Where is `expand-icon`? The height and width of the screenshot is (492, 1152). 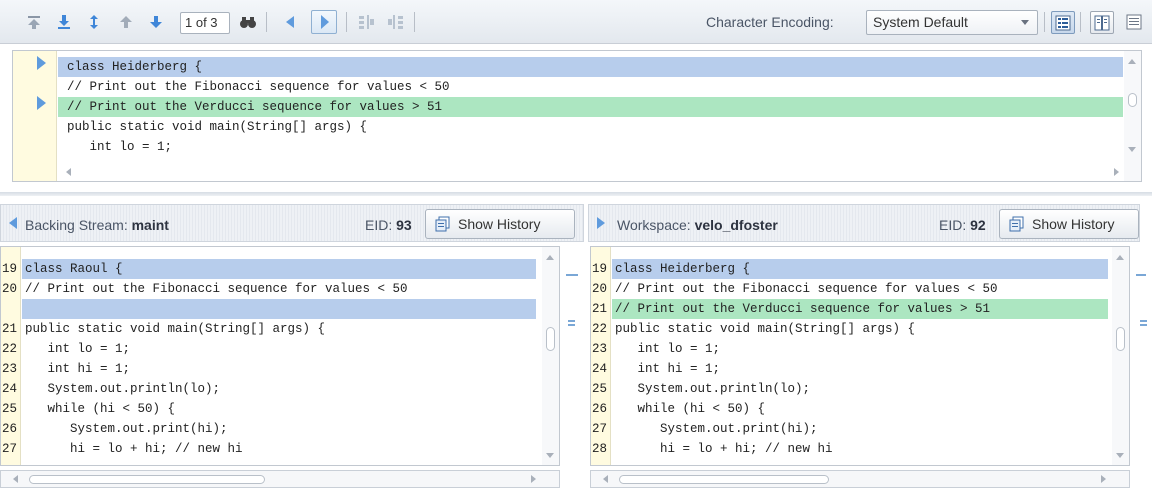 expand-icon is located at coordinates (94, 22).